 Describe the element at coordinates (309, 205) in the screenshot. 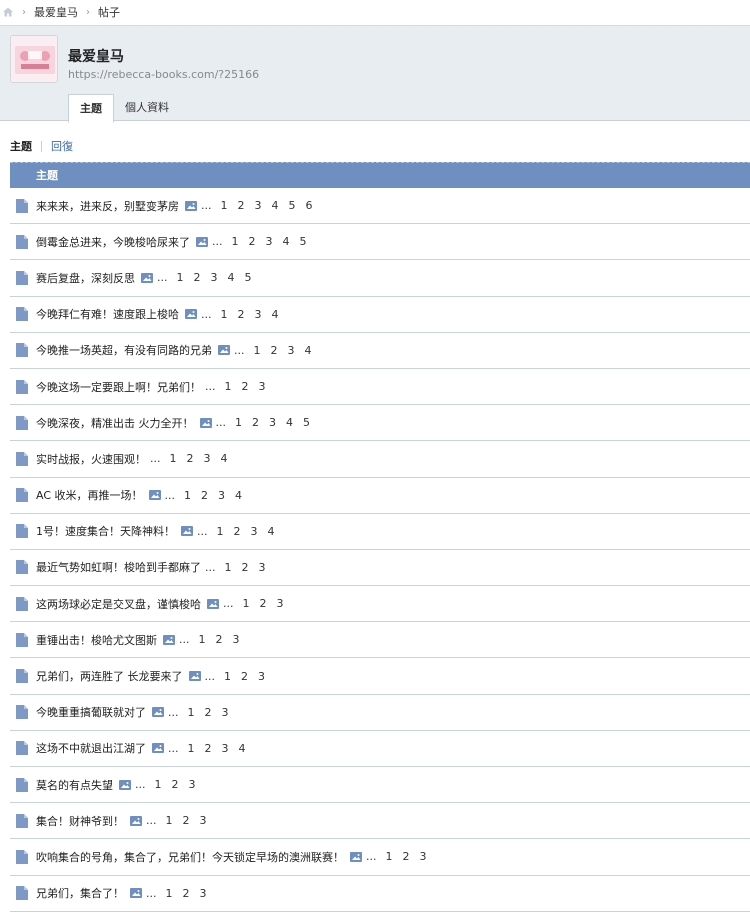

I see `page-link: 6` at that location.